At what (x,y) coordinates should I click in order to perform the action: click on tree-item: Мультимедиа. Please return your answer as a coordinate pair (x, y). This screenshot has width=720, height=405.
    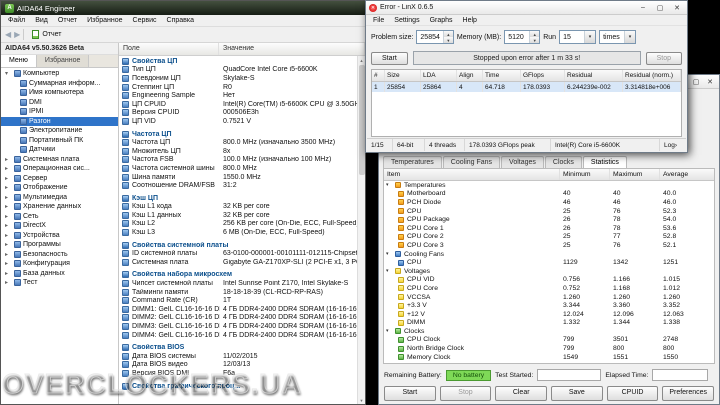
    Looking at the image, I should click on (59, 198).